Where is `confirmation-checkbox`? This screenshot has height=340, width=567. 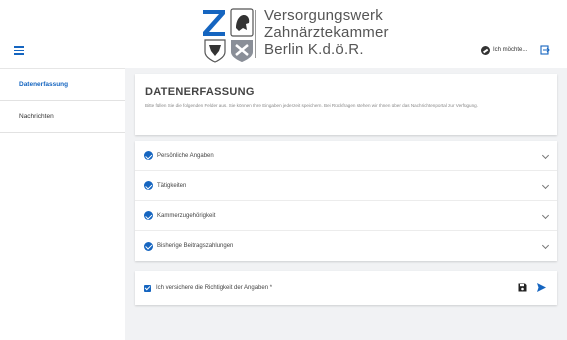 confirmation-checkbox is located at coordinates (147, 288).